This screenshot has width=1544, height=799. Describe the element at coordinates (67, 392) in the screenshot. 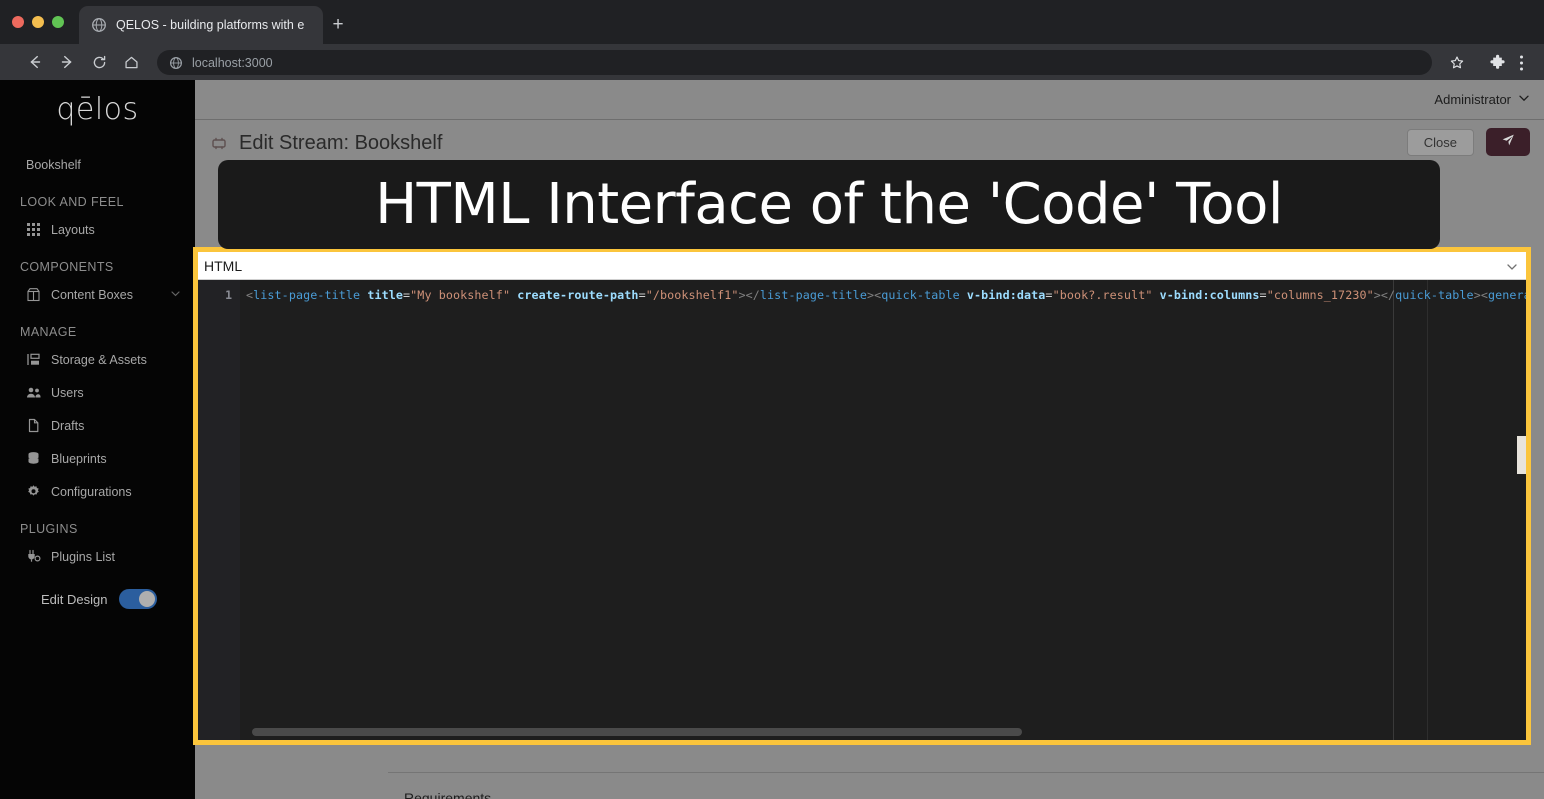

I see `sidebar-item-label: Users` at that location.